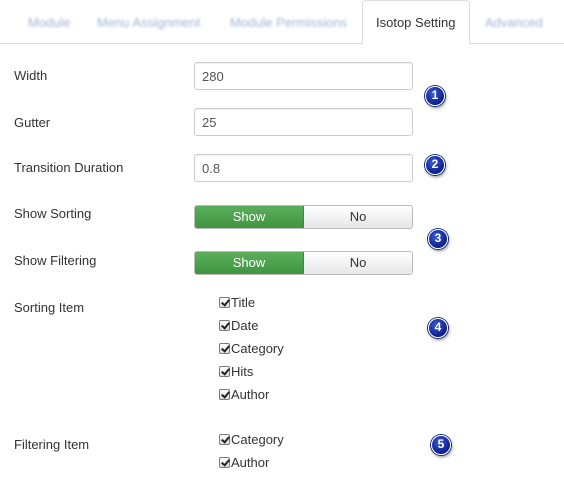 Image resolution: width=564 pixels, height=496 pixels. What do you see at coordinates (249, 217) in the screenshot?
I see `show-sorting-show-button: Show` at bounding box center [249, 217].